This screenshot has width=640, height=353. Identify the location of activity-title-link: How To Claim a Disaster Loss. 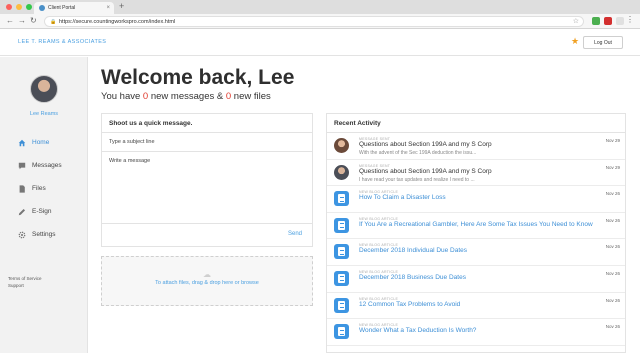
(402, 197).